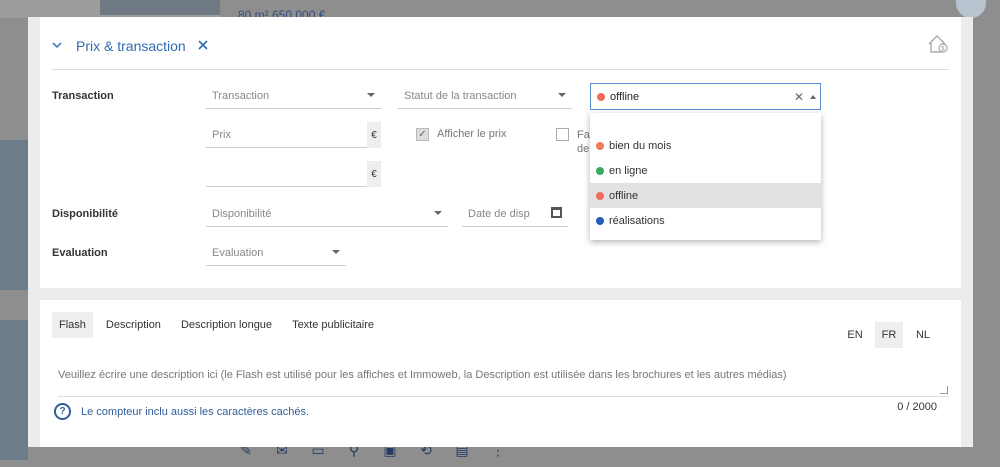 This screenshot has height=467, width=1000. I want to click on dropdown-option-label: offline, so click(624, 195).